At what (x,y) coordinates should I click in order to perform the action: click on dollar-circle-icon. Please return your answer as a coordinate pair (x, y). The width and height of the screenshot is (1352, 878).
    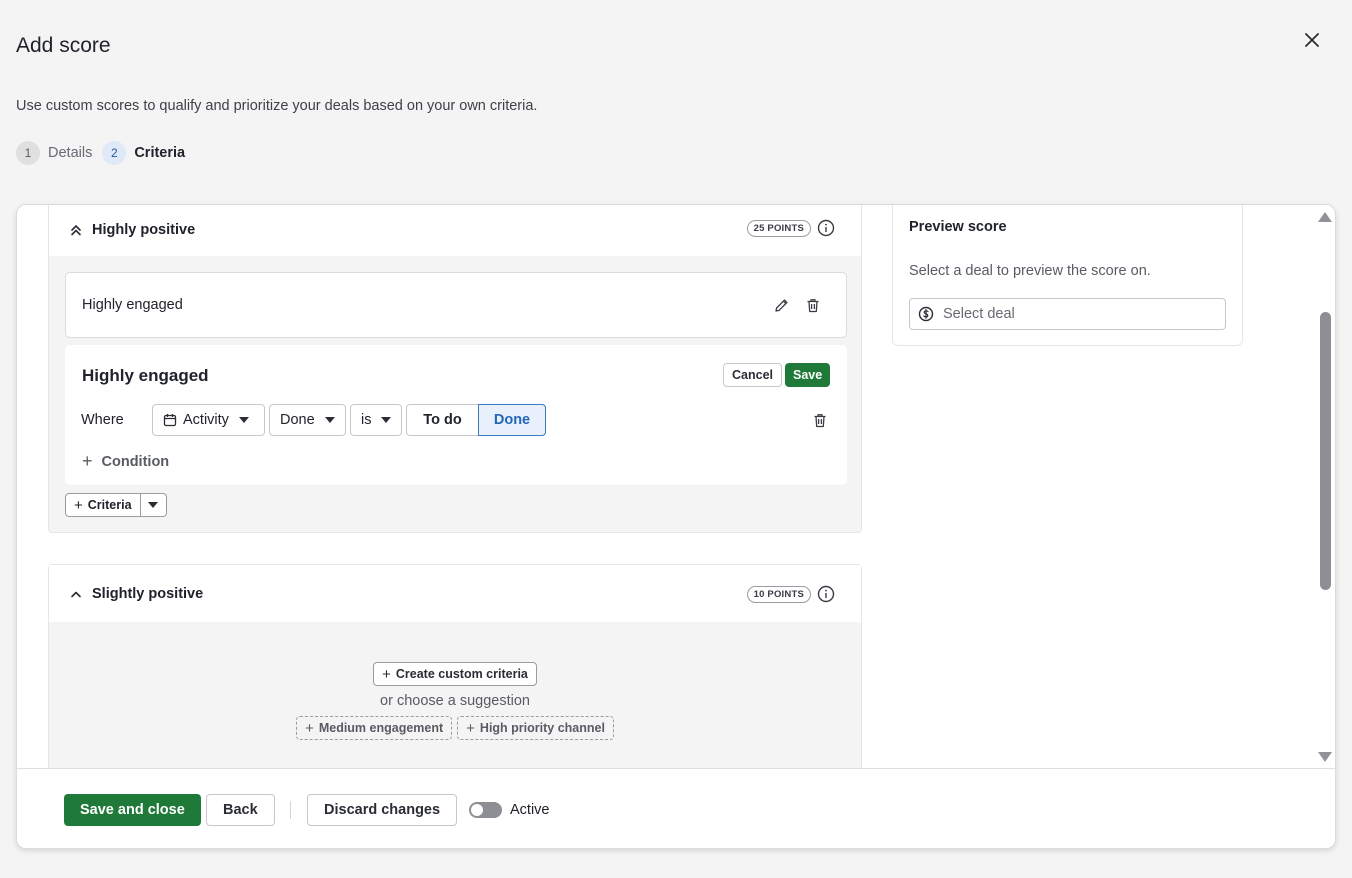
    Looking at the image, I should click on (926, 314).